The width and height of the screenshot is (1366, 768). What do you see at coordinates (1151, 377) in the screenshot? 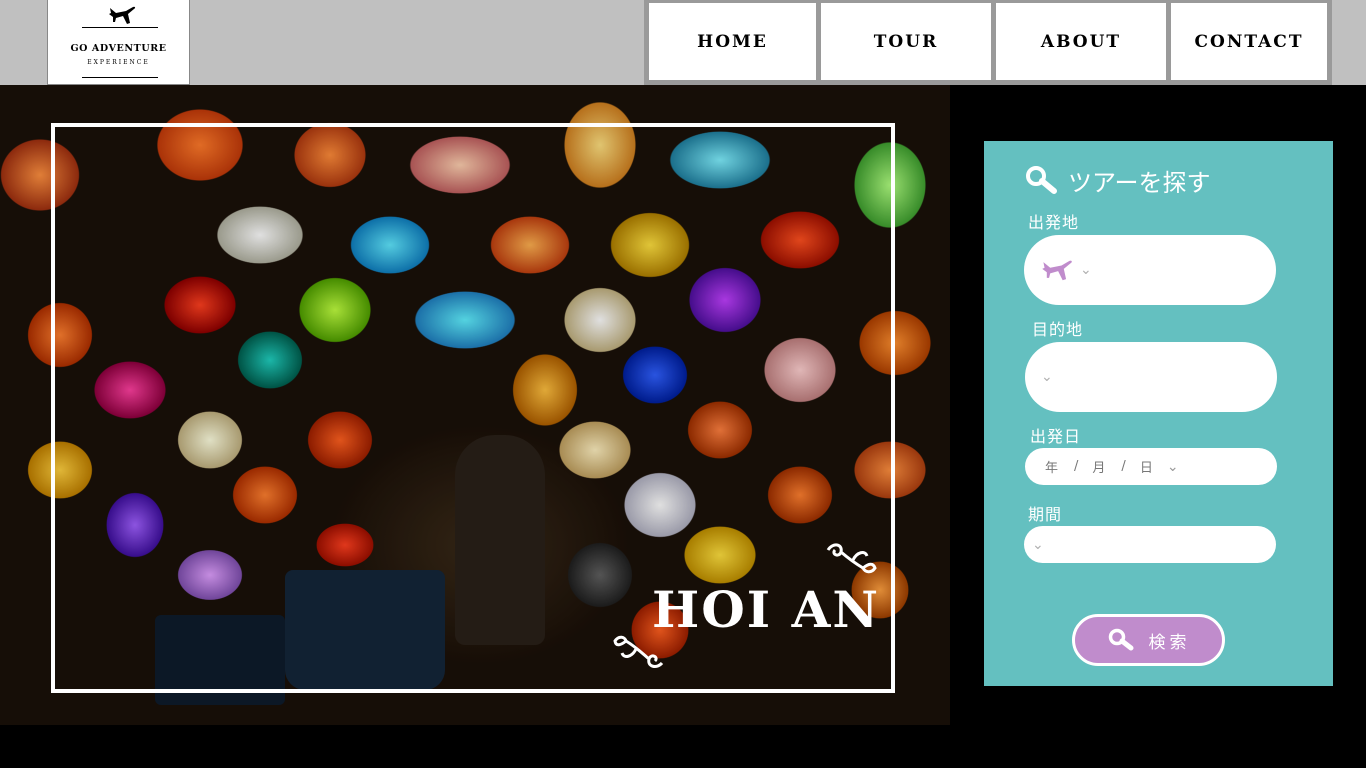
I see `destination-select: ⌄` at bounding box center [1151, 377].